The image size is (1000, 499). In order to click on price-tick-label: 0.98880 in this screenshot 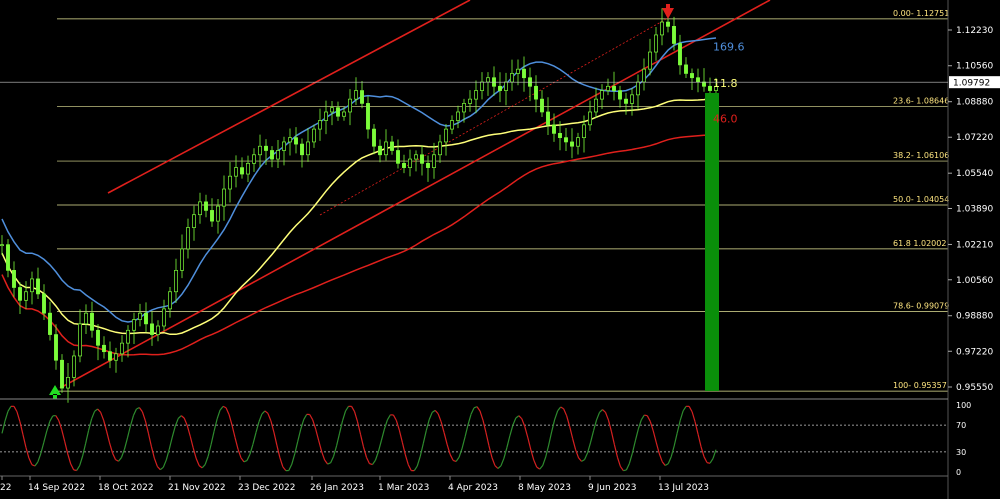, I will do `click(974, 317)`.